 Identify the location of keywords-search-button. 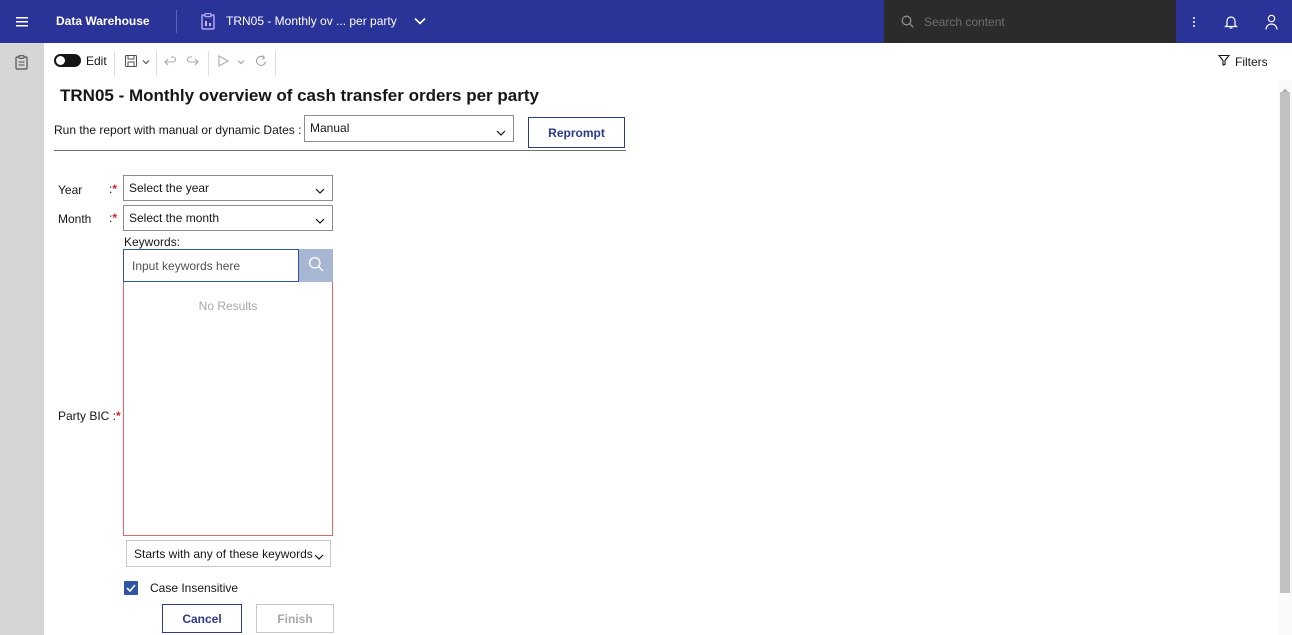
(316, 265).